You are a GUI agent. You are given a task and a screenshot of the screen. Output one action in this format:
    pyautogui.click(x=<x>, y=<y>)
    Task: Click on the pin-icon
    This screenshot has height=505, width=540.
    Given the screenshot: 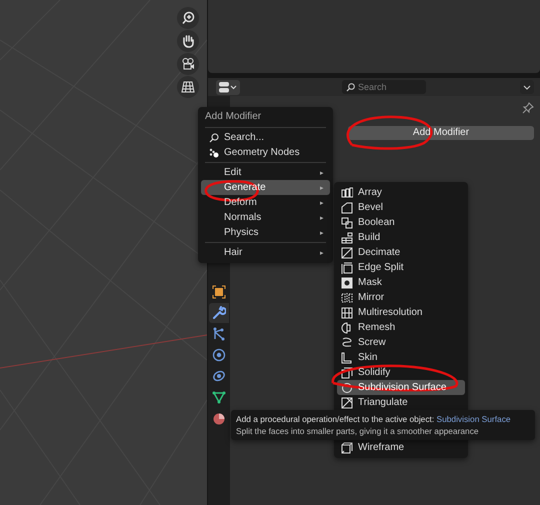 What is the action you would take?
    pyautogui.click(x=528, y=108)
    